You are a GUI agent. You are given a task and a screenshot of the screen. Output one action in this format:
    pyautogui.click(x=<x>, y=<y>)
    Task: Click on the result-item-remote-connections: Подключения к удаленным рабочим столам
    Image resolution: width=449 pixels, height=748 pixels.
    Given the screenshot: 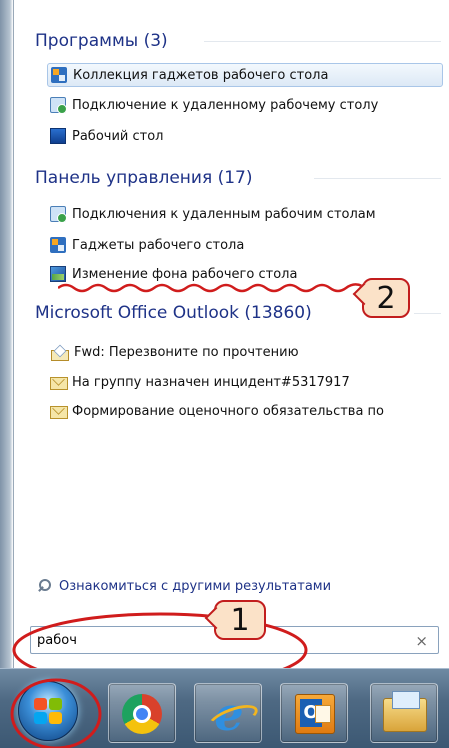 What is the action you would take?
    pyautogui.click(x=248, y=214)
    